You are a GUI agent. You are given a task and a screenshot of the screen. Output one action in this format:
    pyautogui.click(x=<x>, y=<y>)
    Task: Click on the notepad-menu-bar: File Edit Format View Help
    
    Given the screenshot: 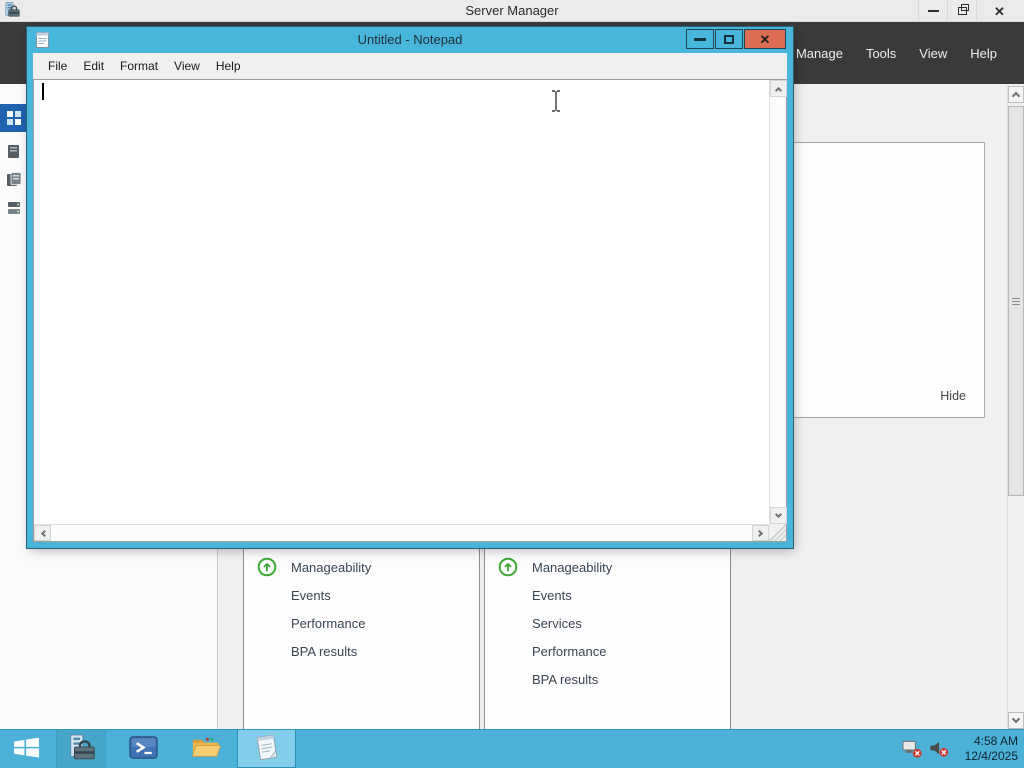 What is the action you would take?
    pyautogui.click(x=410, y=66)
    